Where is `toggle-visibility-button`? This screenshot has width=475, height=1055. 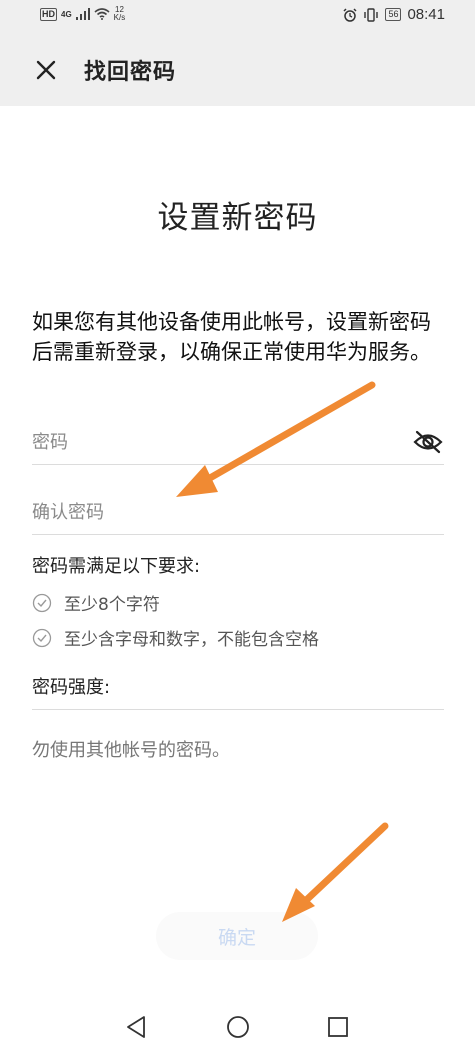 toggle-visibility-button is located at coordinates (428, 442).